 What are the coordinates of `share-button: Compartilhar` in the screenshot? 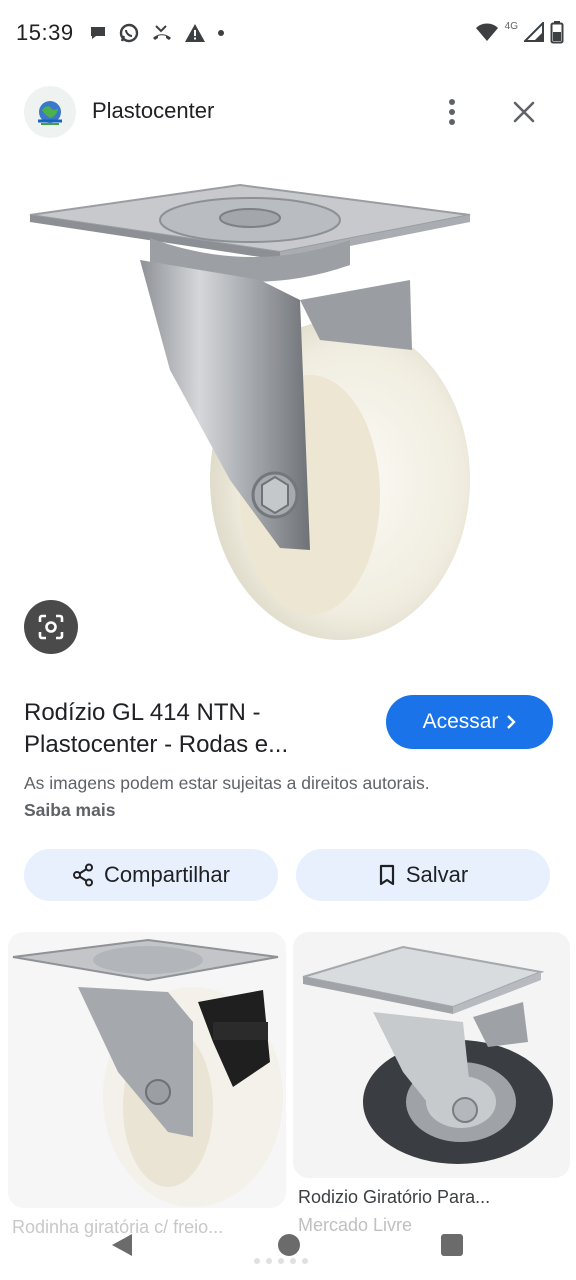 It's located at (151, 875).